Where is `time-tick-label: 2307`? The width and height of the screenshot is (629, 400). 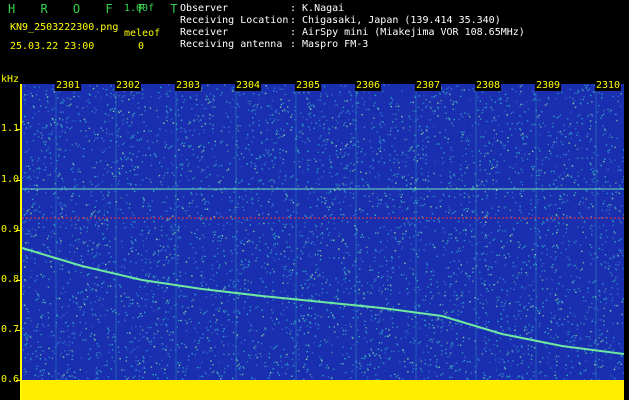
time-tick-label: 2307 is located at coordinates (428, 85).